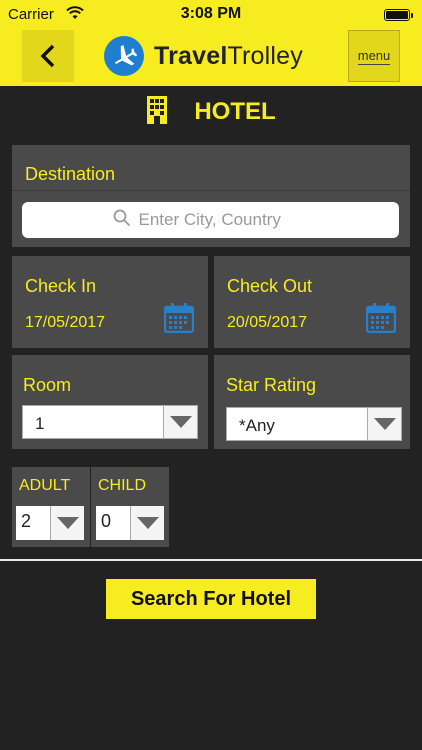  What do you see at coordinates (110, 422) in the screenshot?
I see `room-select: 1` at bounding box center [110, 422].